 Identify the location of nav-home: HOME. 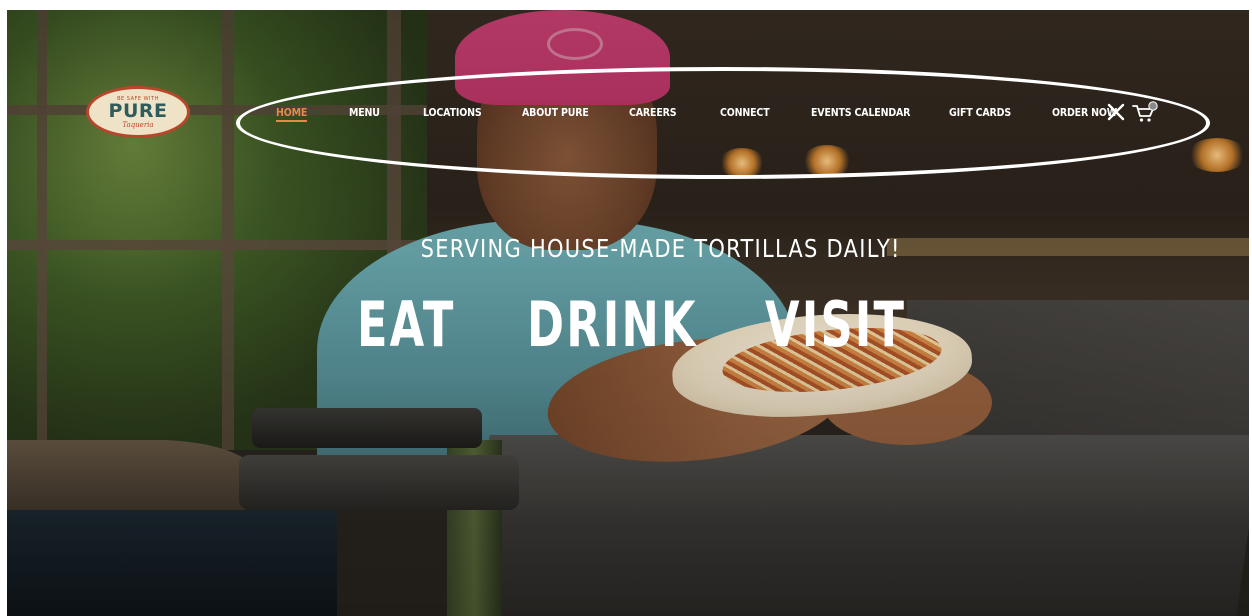
(291, 114).